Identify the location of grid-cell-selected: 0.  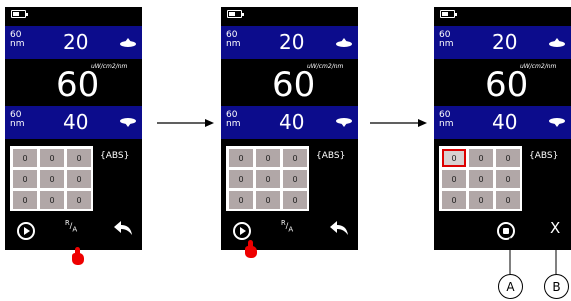
(454, 158).